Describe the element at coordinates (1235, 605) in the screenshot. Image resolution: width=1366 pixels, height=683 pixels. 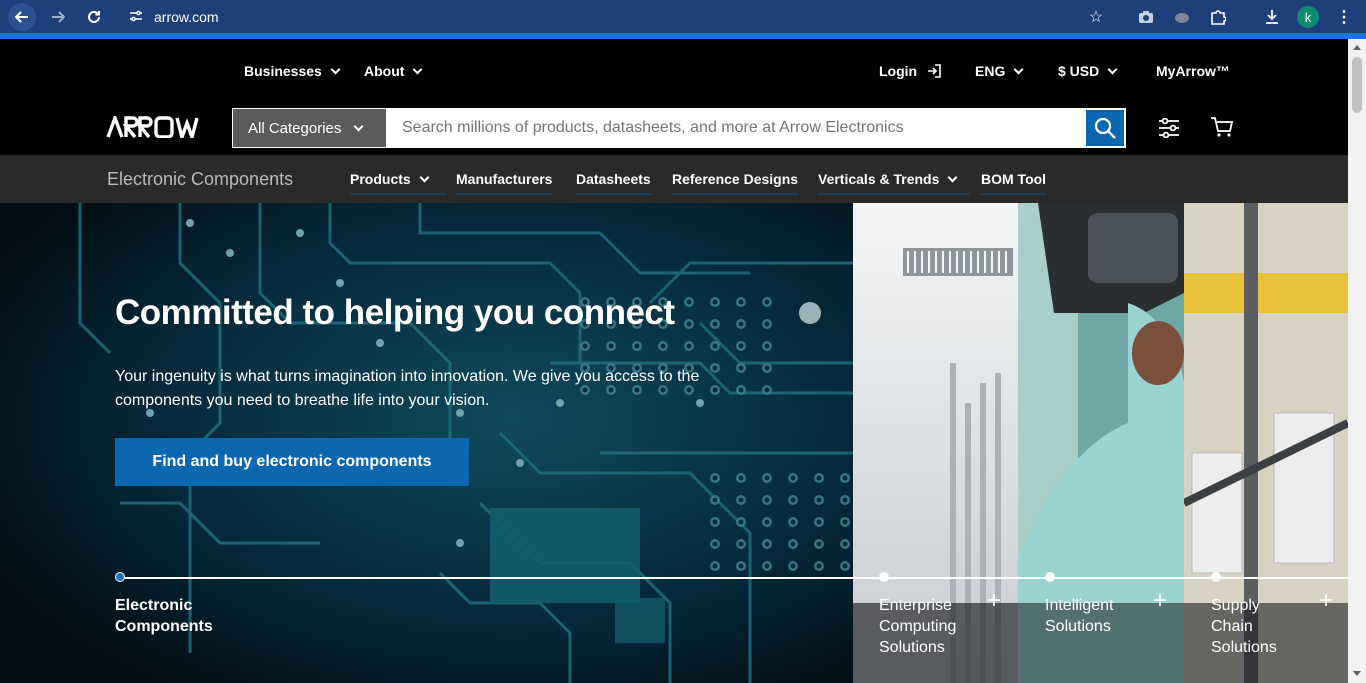
I see `segment-label-line: Supply` at that location.